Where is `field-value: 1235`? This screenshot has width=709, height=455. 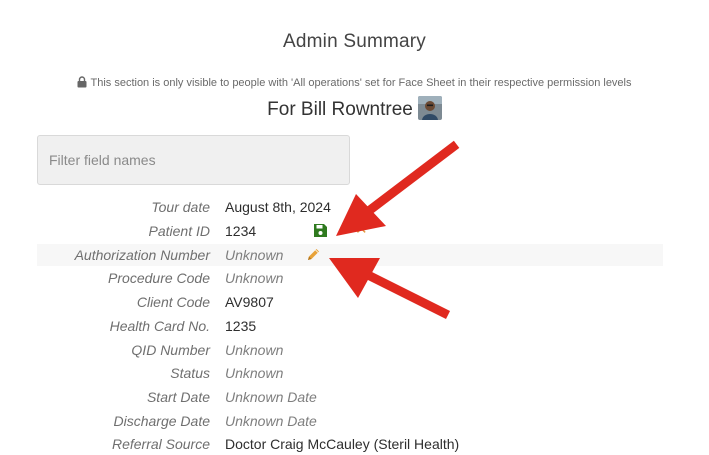 field-value: 1235 is located at coordinates (240, 326).